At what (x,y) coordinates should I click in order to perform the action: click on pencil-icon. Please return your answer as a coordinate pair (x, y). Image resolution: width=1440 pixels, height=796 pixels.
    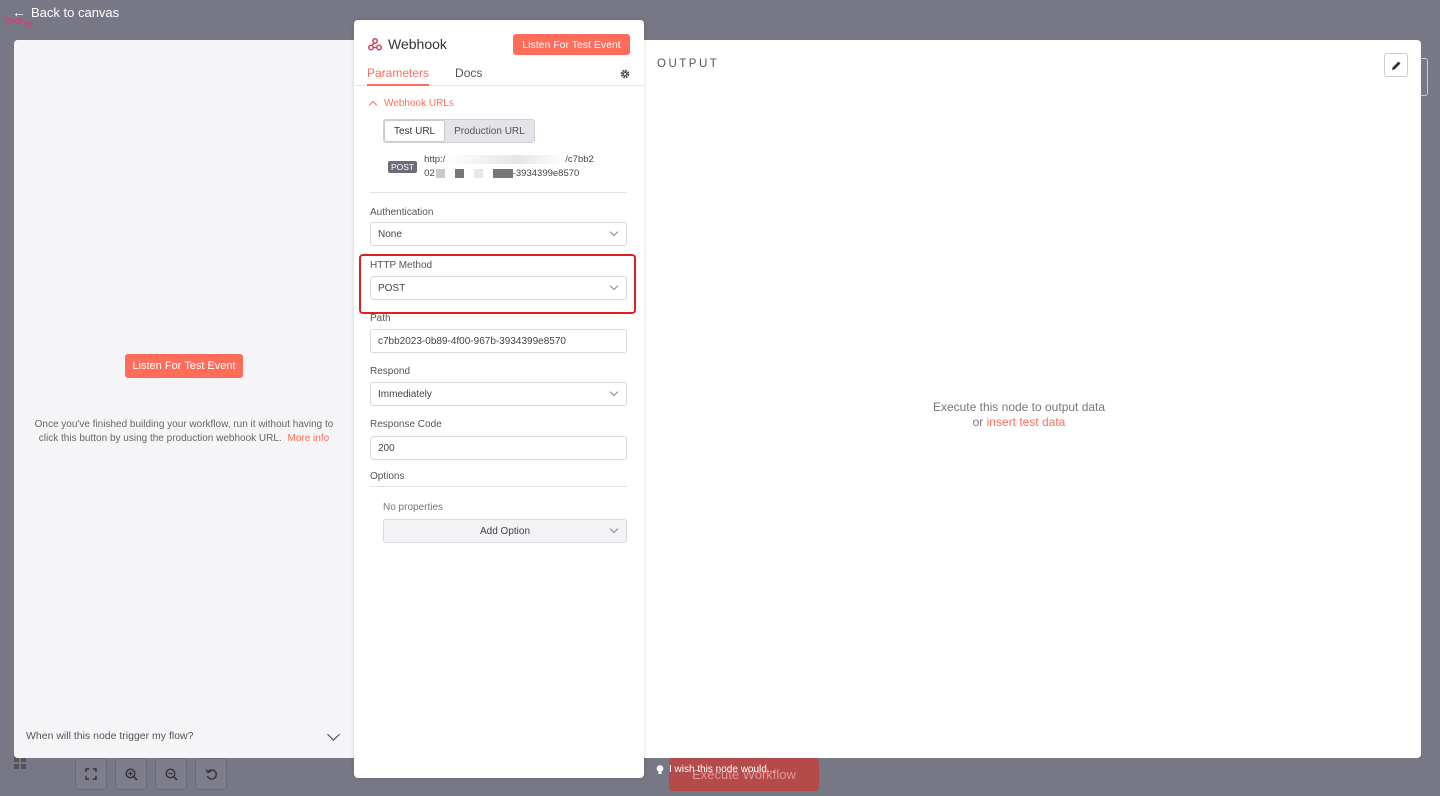
    Looking at the image, I should click on (1395, 65).